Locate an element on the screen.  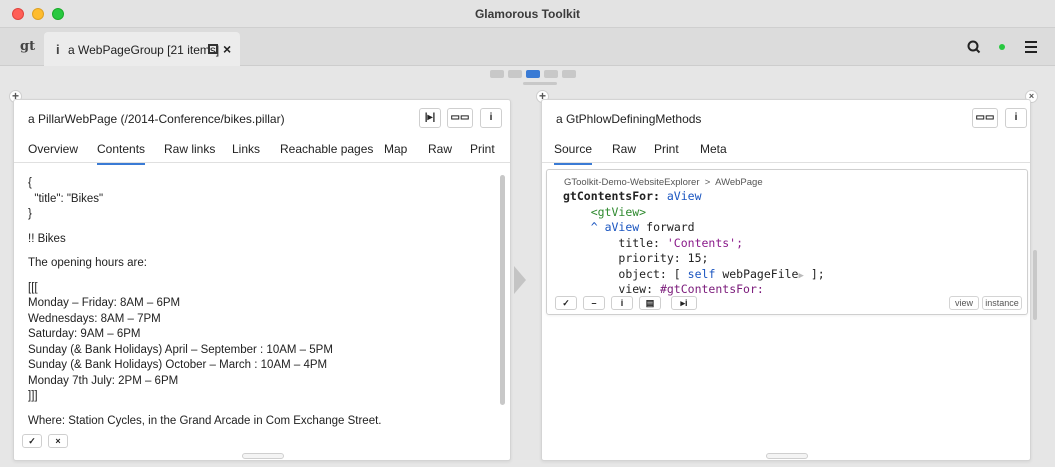
code-line: title: 'Contents'; is located at coordinates (694, 244).